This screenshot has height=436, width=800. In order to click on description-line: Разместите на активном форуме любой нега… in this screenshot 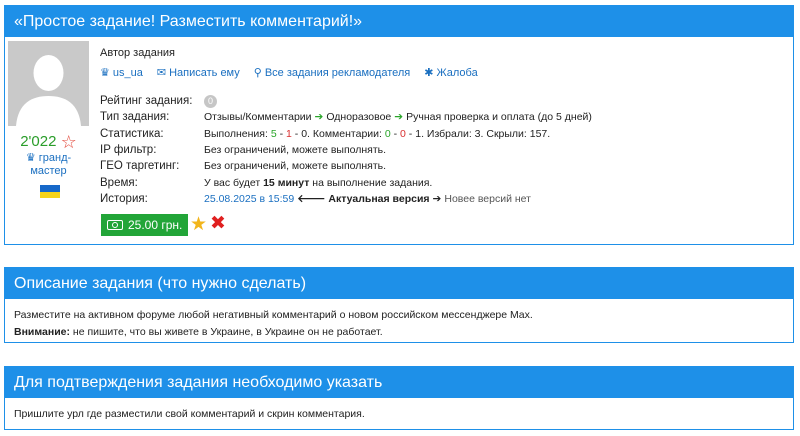, I will do `click(273, 315)`.